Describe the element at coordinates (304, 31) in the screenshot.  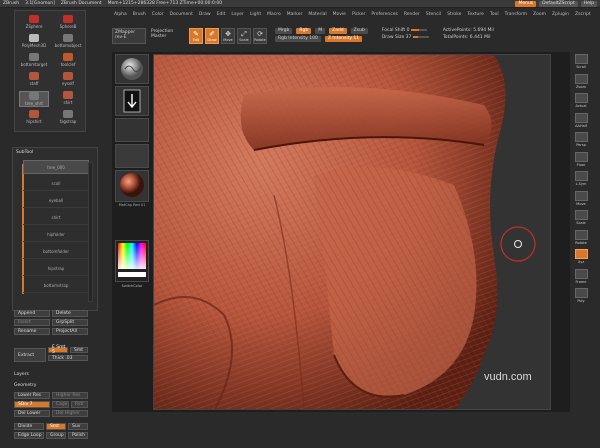
I see `rgb-toggle: Rgb` at that location.